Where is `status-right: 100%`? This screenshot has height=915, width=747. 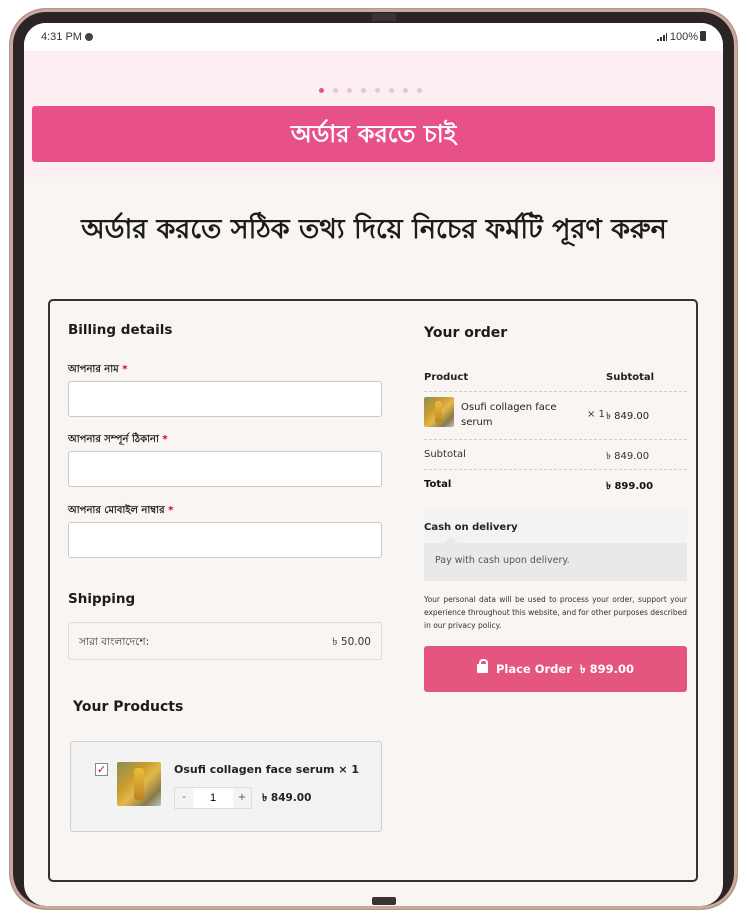 status-right: 100% is located at coordinates (681, 37).